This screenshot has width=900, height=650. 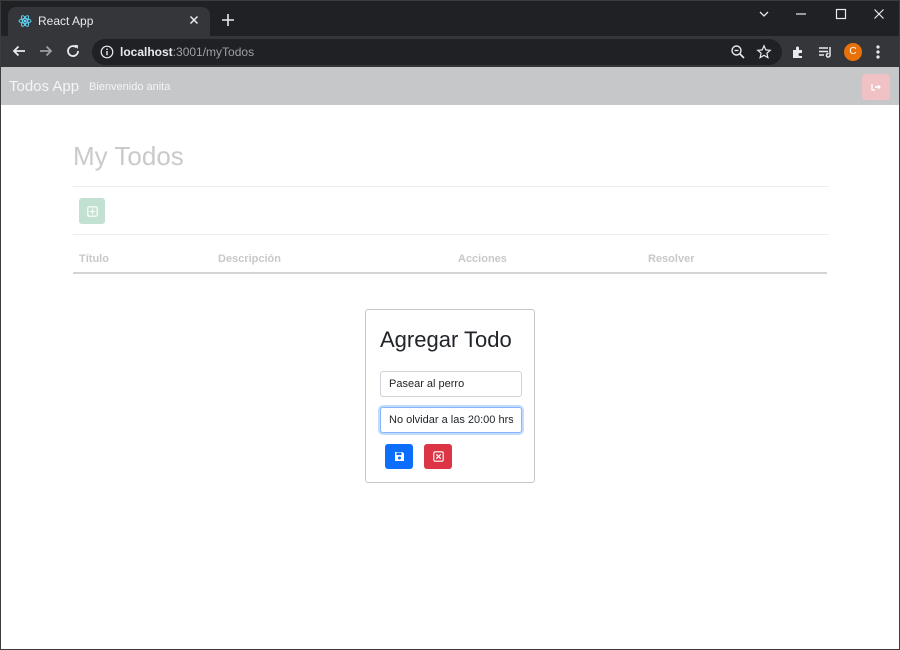 I want to click on browser-toolbar: localhost:3001/myTodos, so click(x=450, y=51).